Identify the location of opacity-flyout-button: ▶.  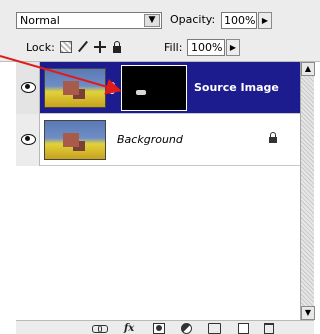
(265, 20).